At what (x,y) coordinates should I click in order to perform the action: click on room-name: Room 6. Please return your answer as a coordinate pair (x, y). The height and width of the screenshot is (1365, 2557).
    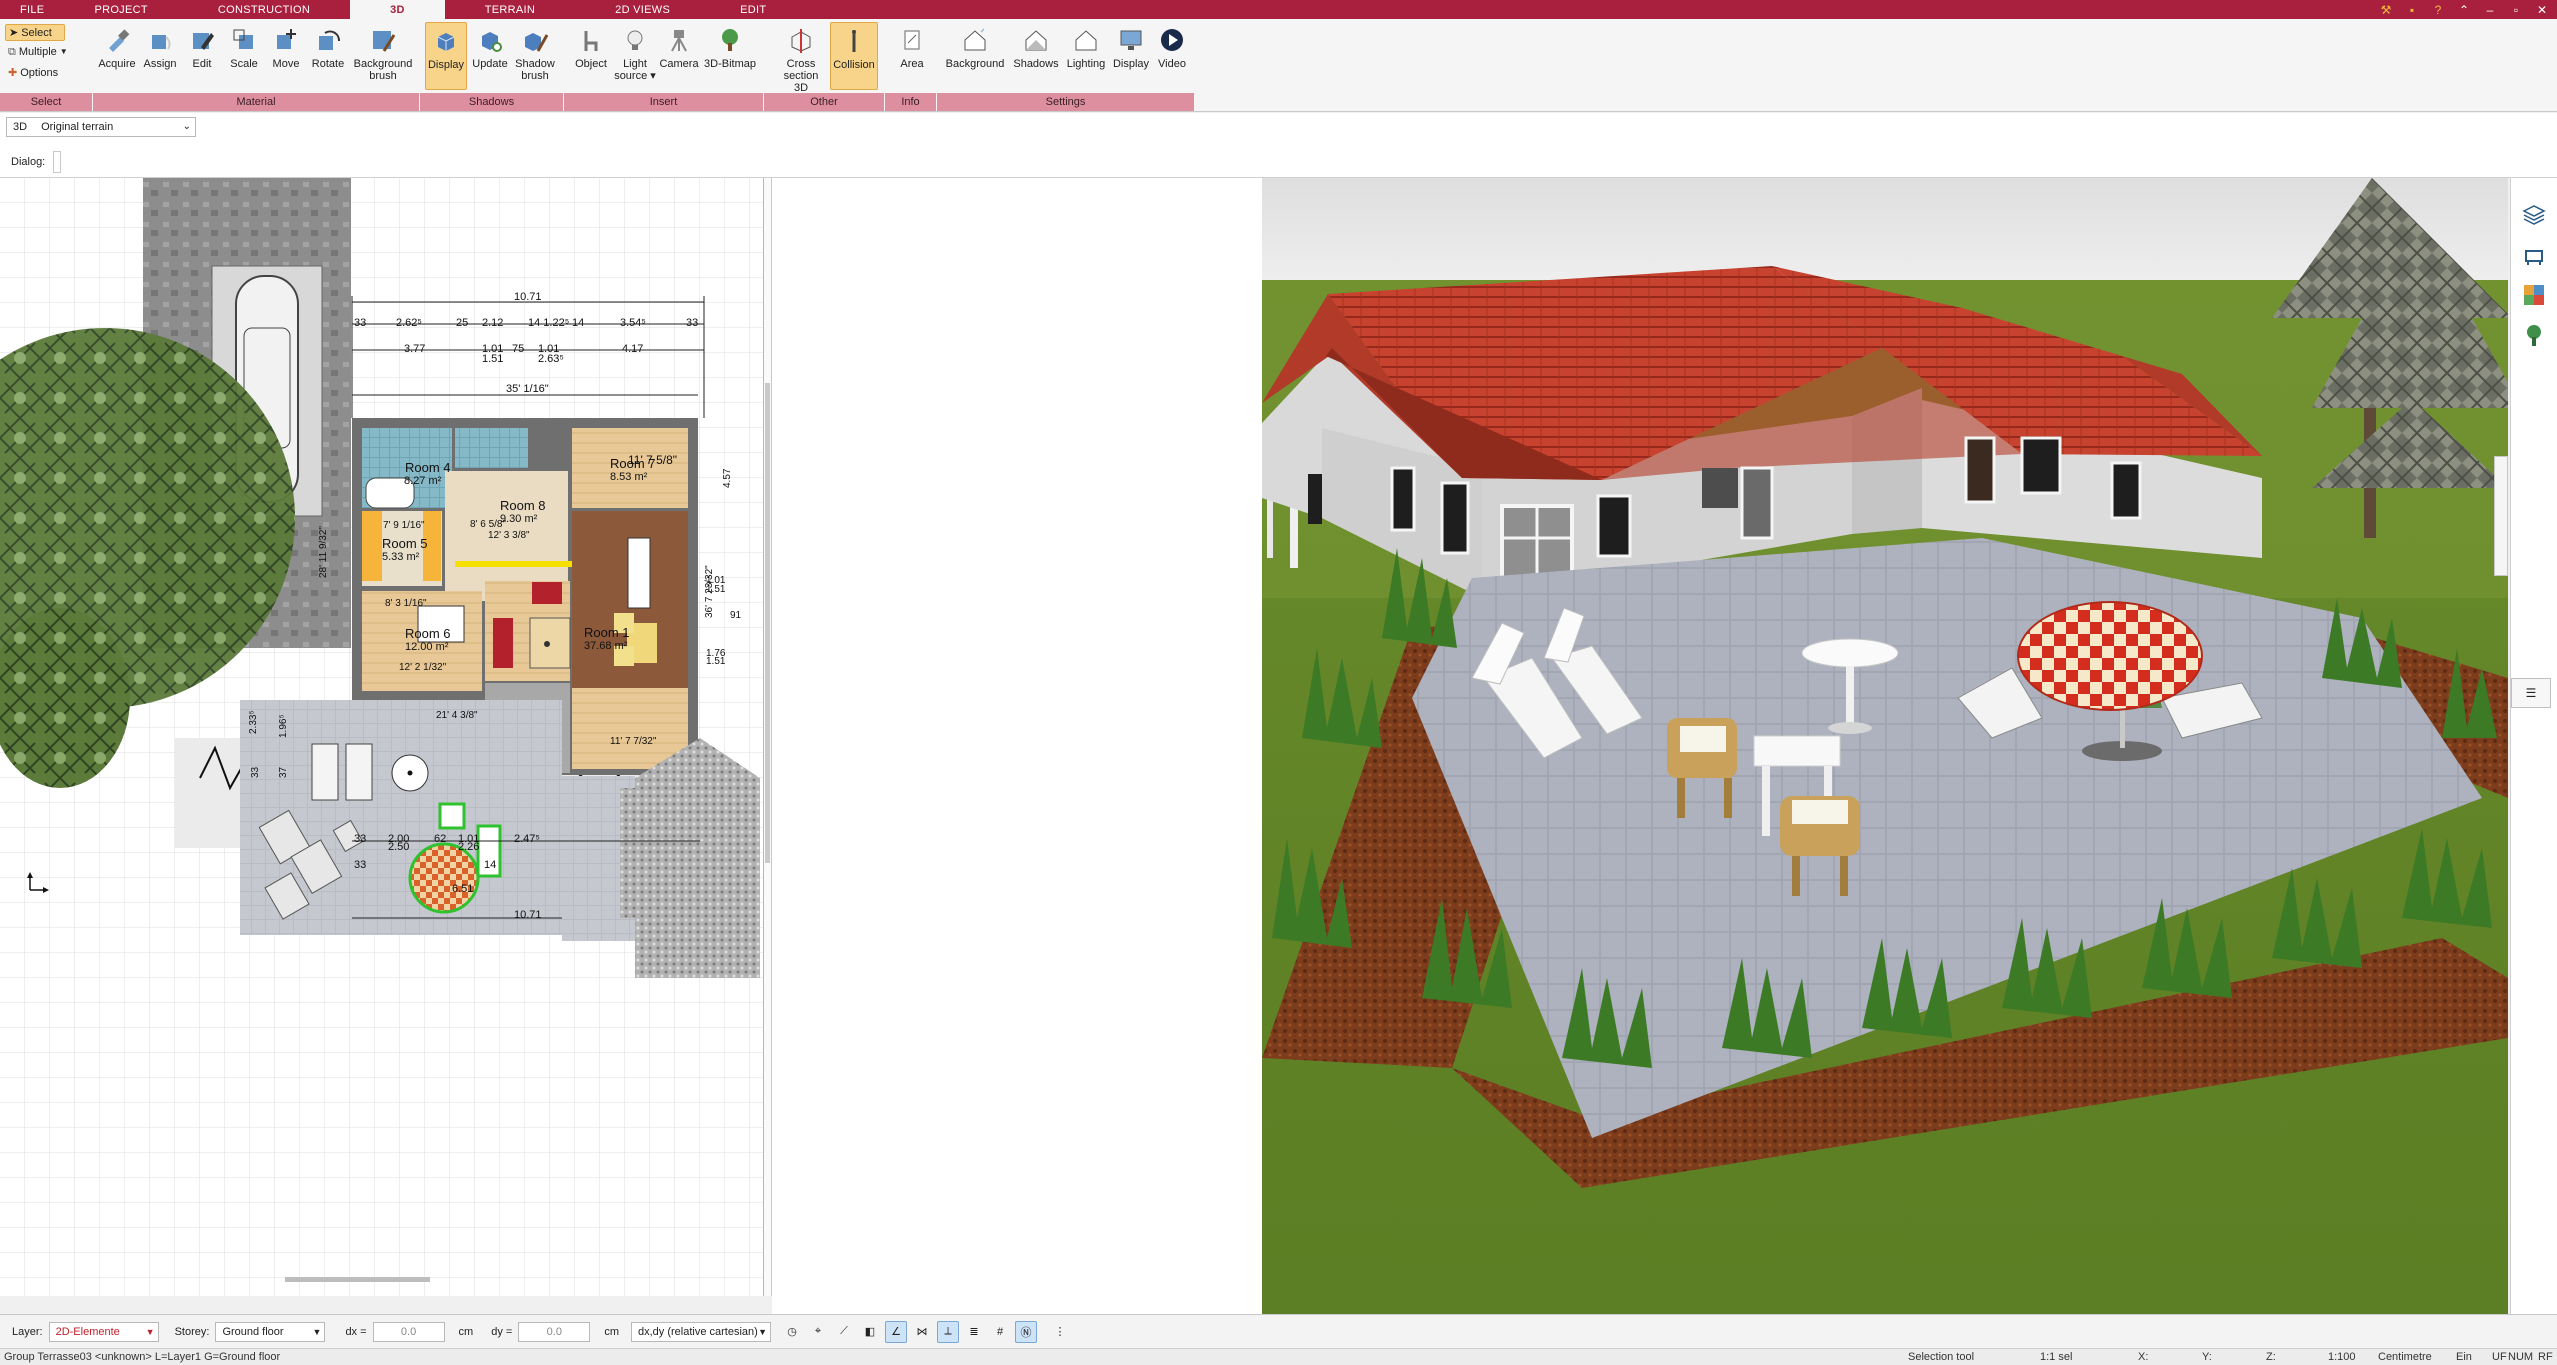
    Looking at the image, I should click on (428, 633).